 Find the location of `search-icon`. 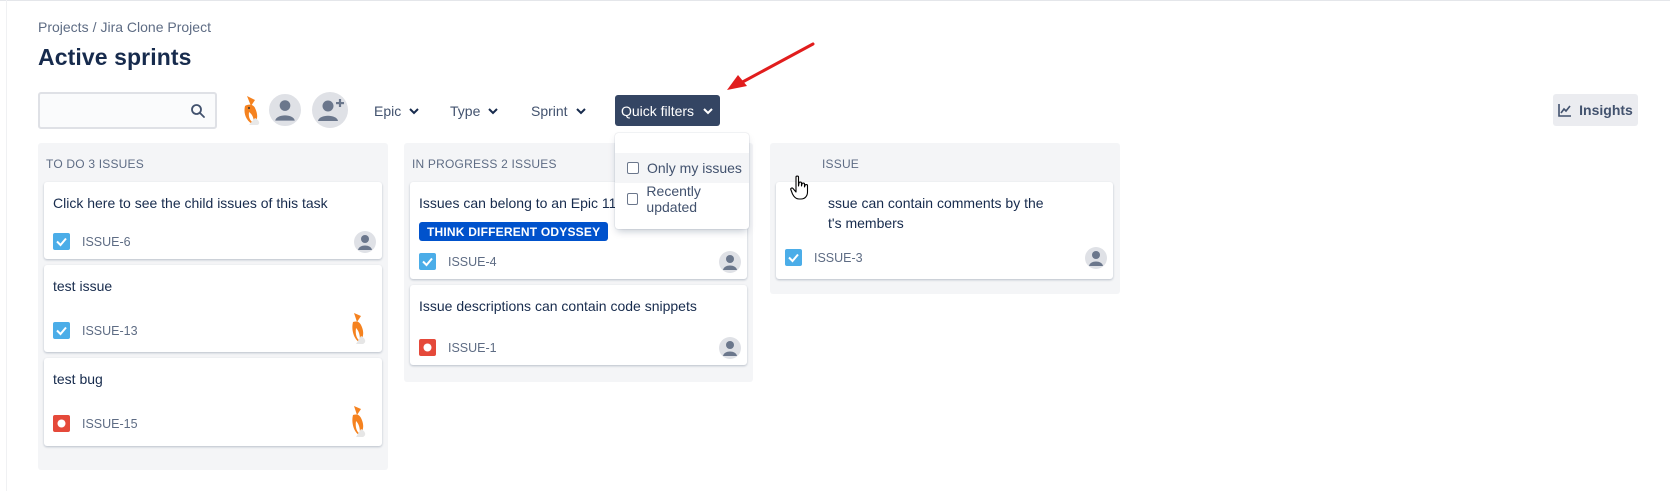

search-icon is located at coordinates (198, 111).